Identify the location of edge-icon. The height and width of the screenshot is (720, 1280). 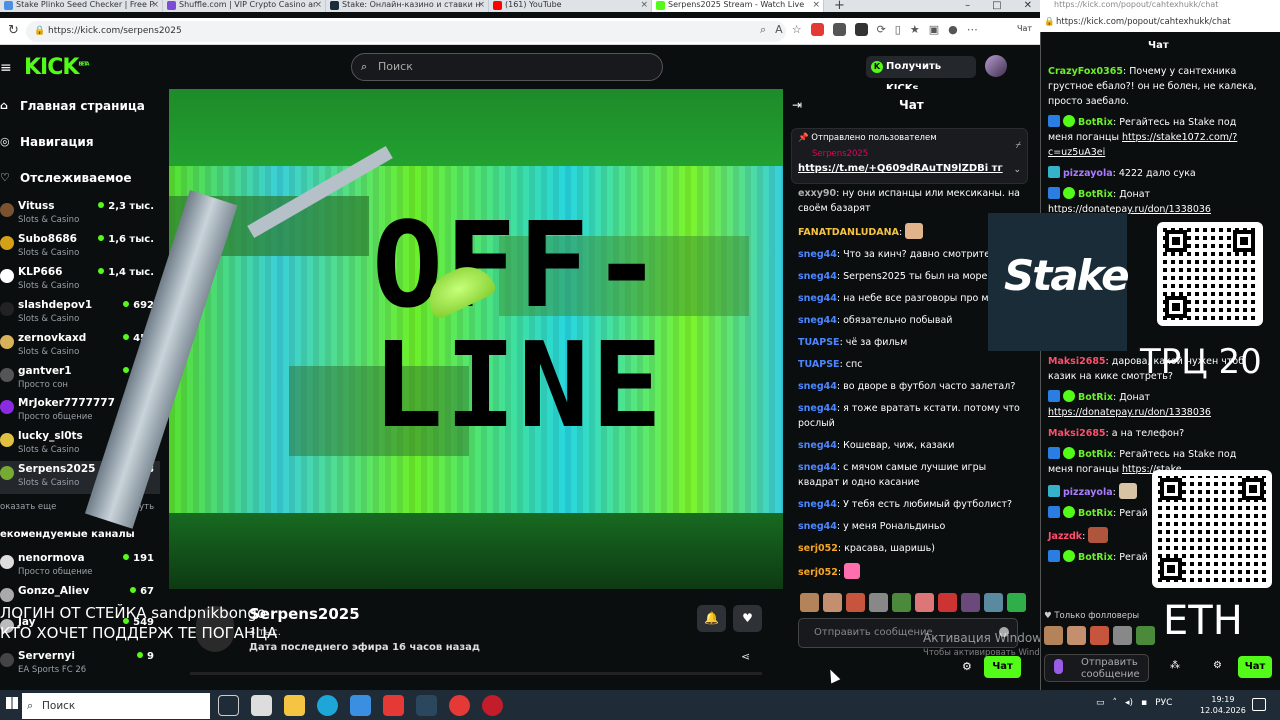
(327, 705).